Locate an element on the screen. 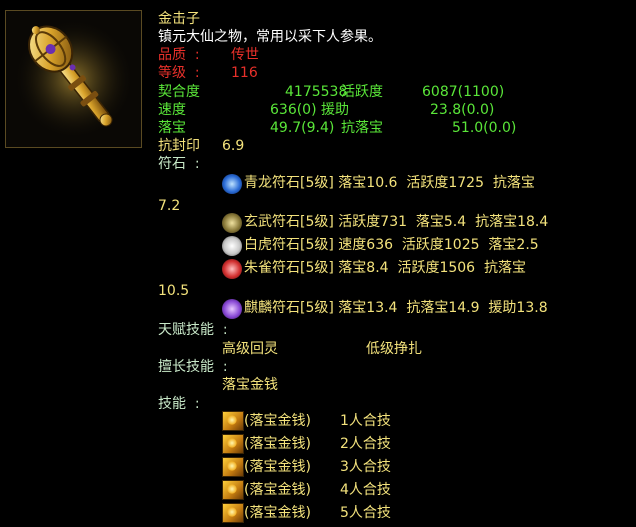 This screenshot has width=636, height=527. stat-label: 契合度 is located at coordinates (179, 92).